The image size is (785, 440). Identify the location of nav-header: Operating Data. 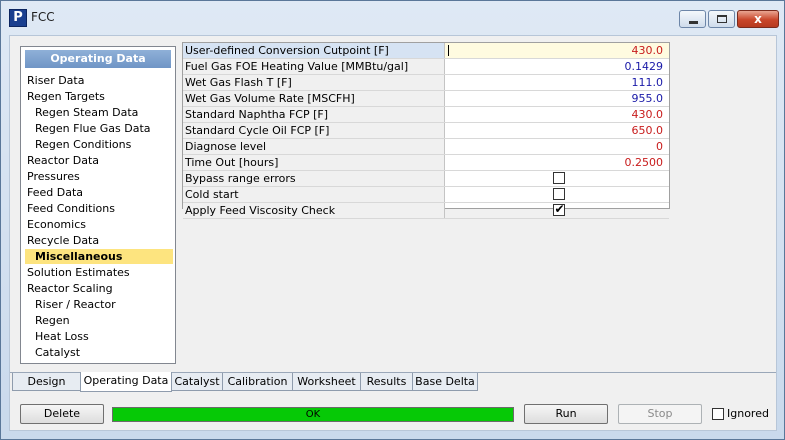
(98, 59).